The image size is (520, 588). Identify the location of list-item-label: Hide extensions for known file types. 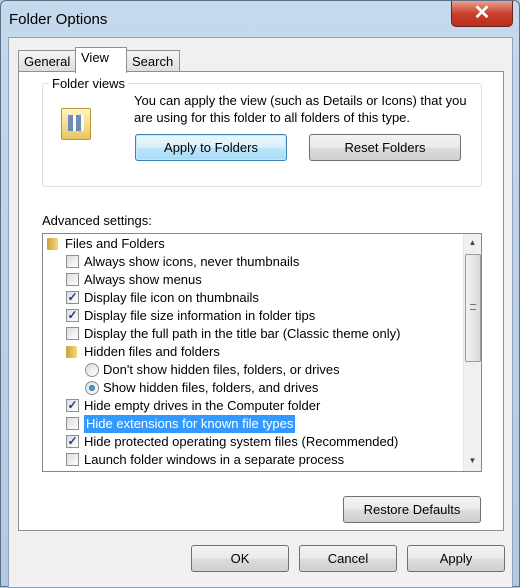
(190, 424).